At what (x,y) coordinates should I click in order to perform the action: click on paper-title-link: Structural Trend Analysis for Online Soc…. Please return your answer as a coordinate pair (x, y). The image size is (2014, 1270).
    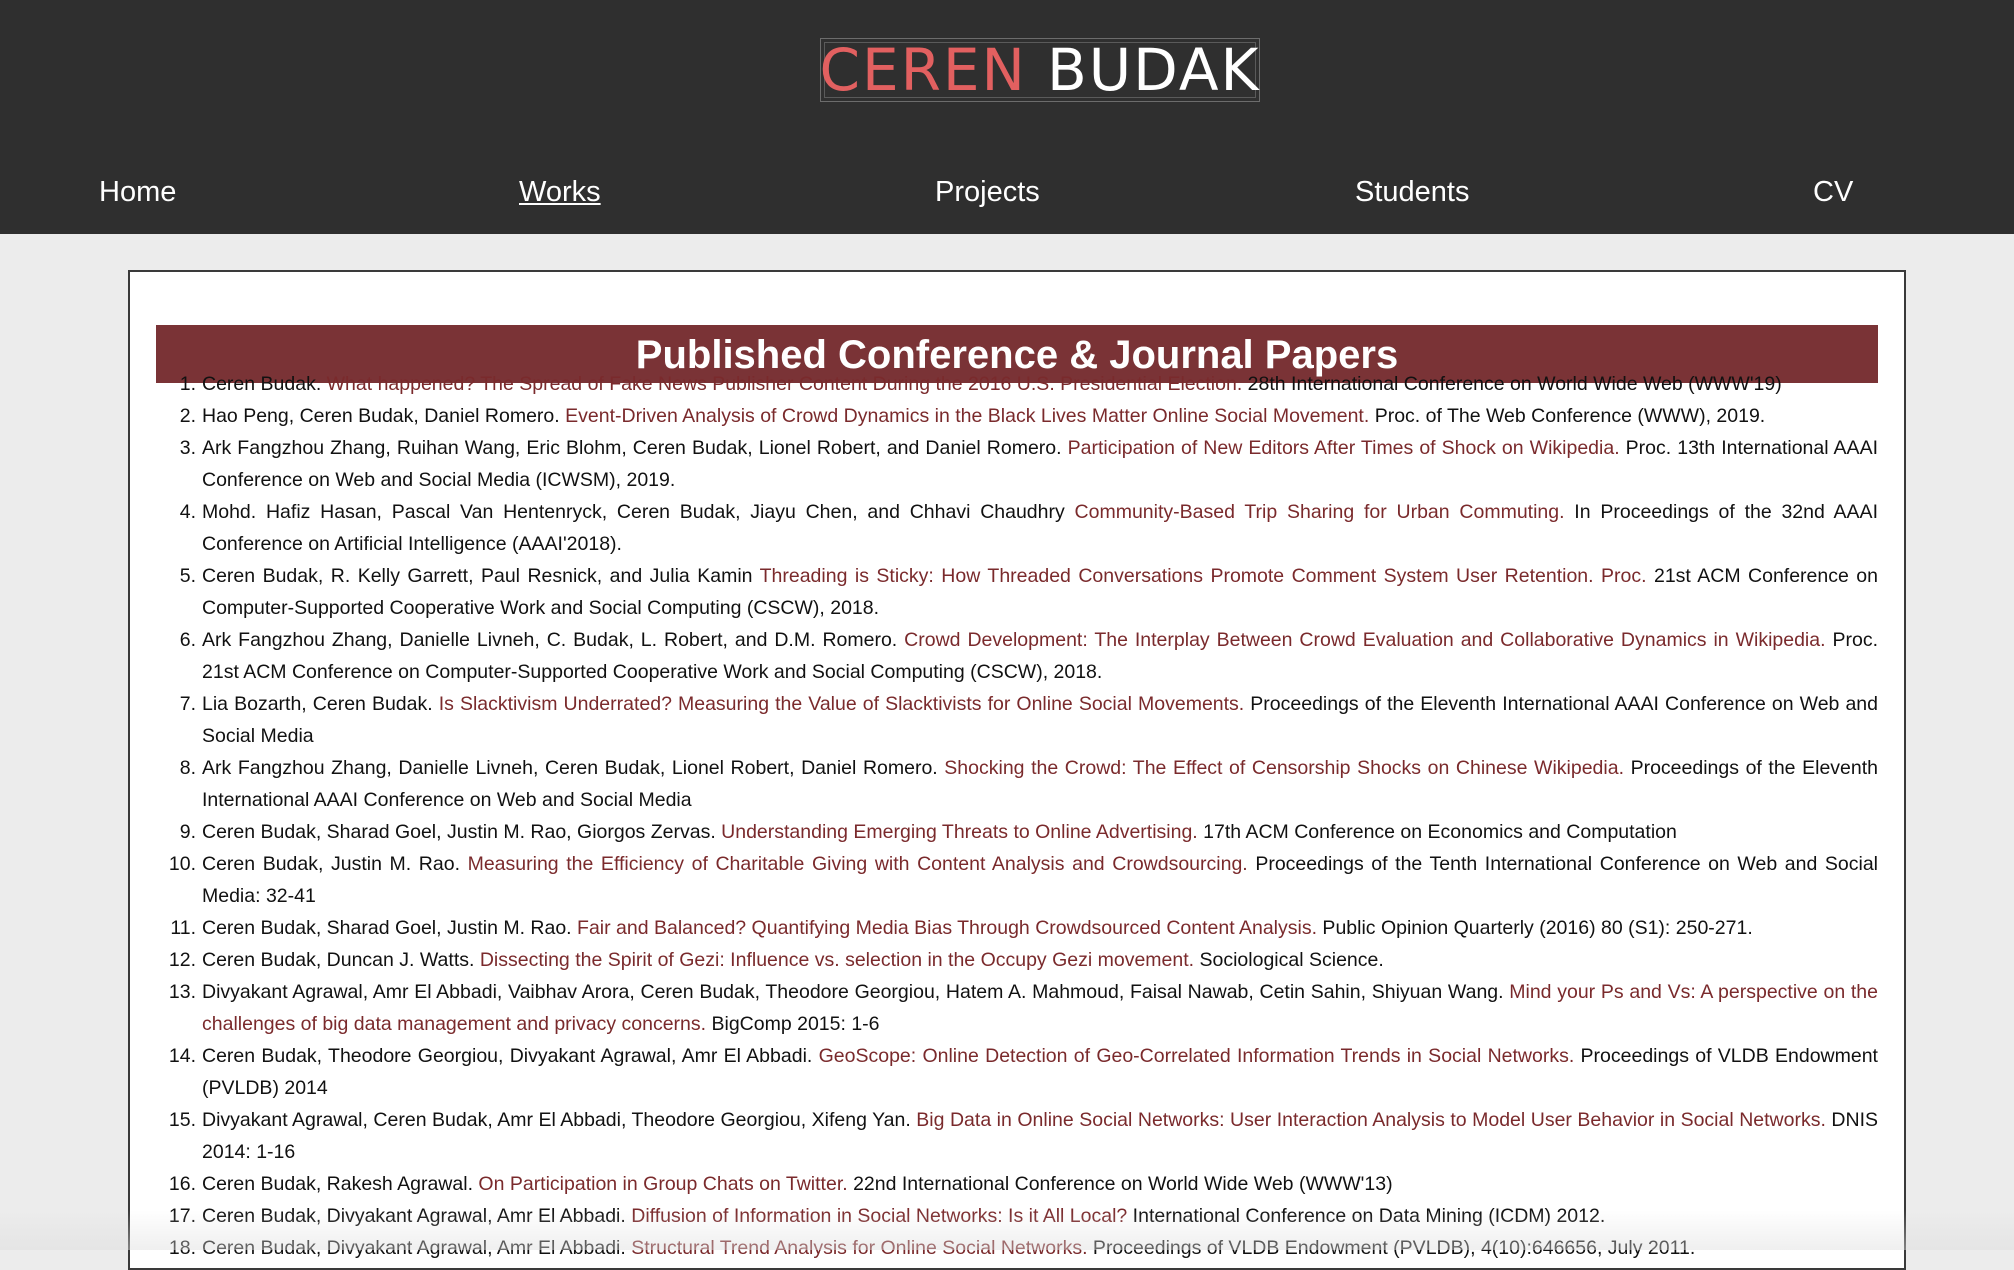
    Looking at the image, I should click on (859, 1248).